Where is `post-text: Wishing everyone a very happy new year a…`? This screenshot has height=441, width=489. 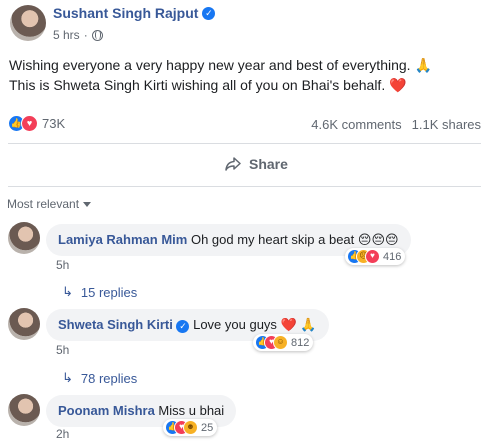 post-text: Wishing everyone a very happy new year a… is located at coordinates (244, 75).